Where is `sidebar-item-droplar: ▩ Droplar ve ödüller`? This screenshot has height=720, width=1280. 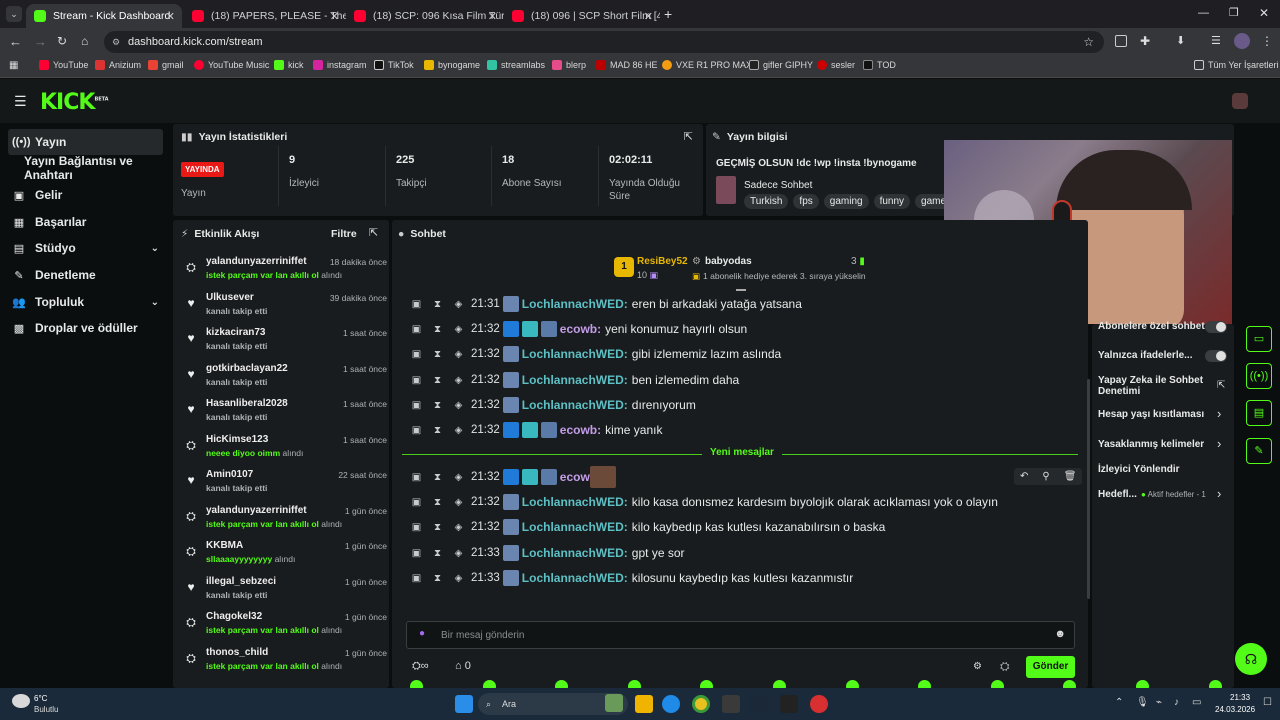 sidebar-item-droplar: ▩ Droplar ve ödüller is located at coordinates (85, 328).